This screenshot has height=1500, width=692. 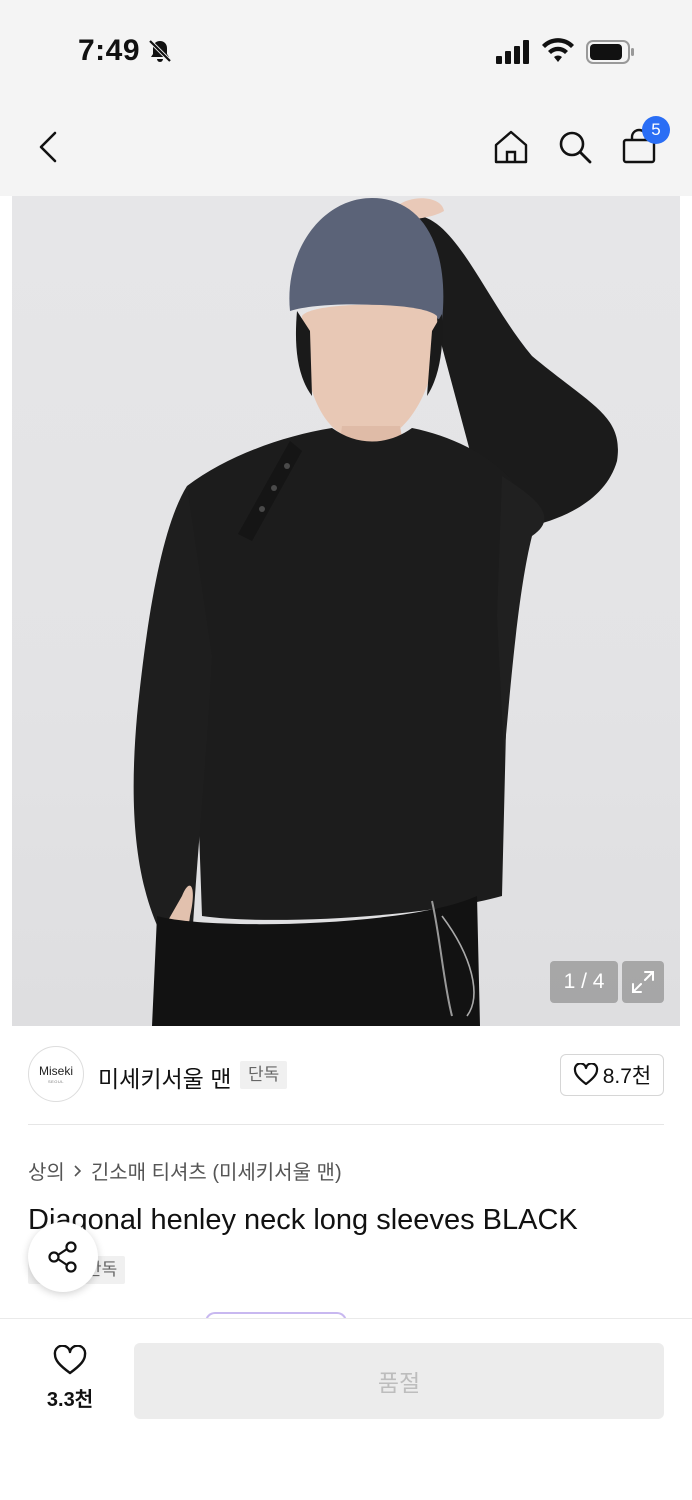 I want to click on share-button, so click(x=63, y=1257).